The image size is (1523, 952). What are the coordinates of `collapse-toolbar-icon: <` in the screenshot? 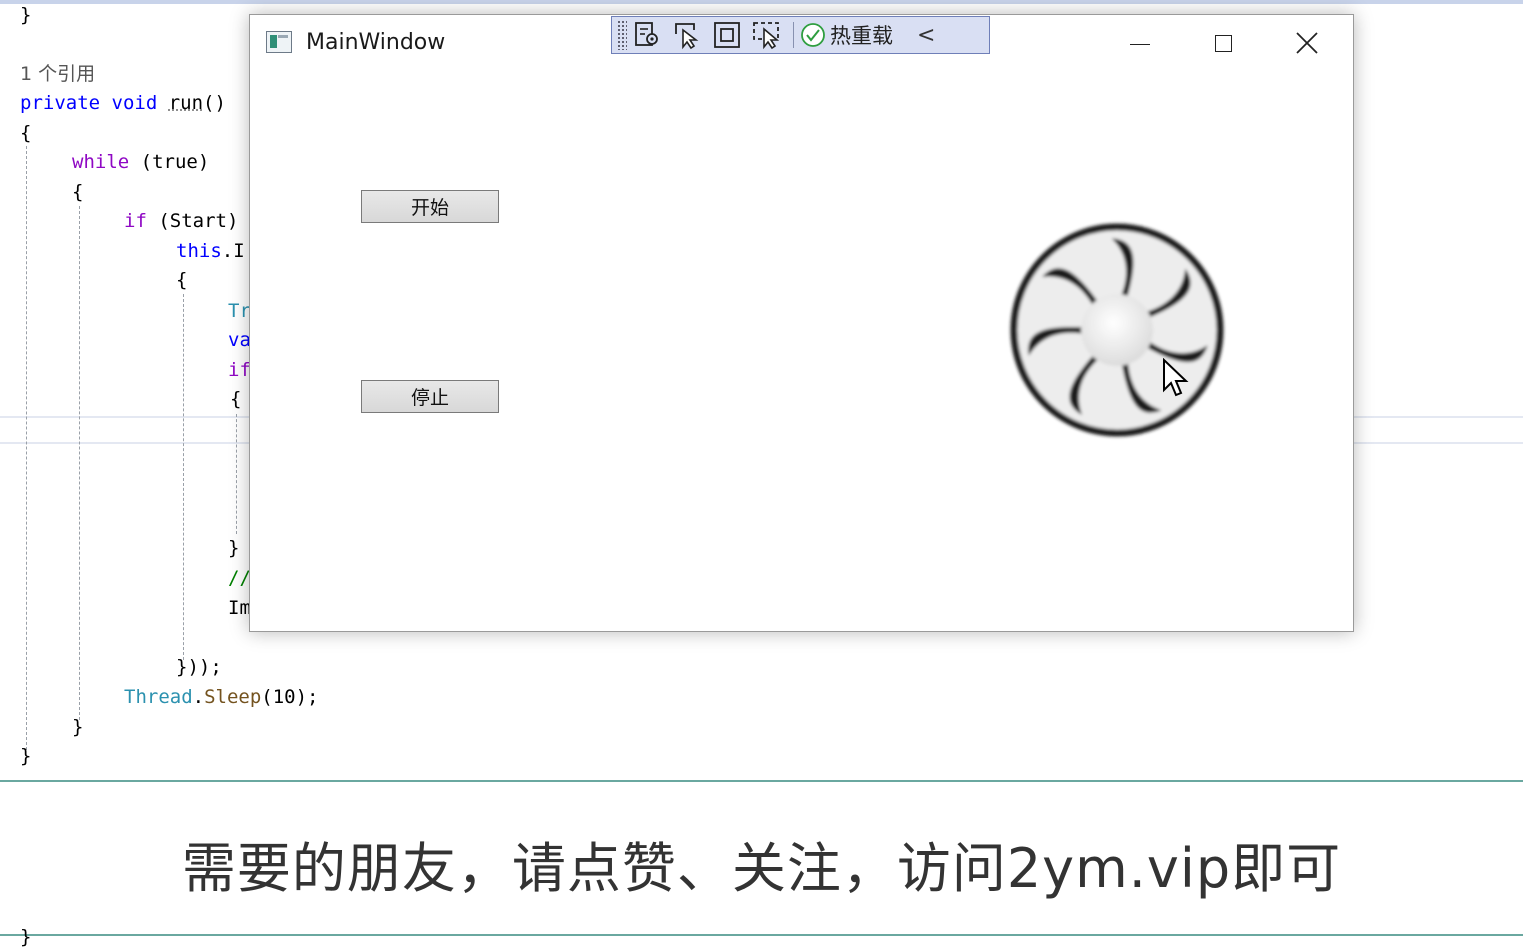 It's located at (926, 35).